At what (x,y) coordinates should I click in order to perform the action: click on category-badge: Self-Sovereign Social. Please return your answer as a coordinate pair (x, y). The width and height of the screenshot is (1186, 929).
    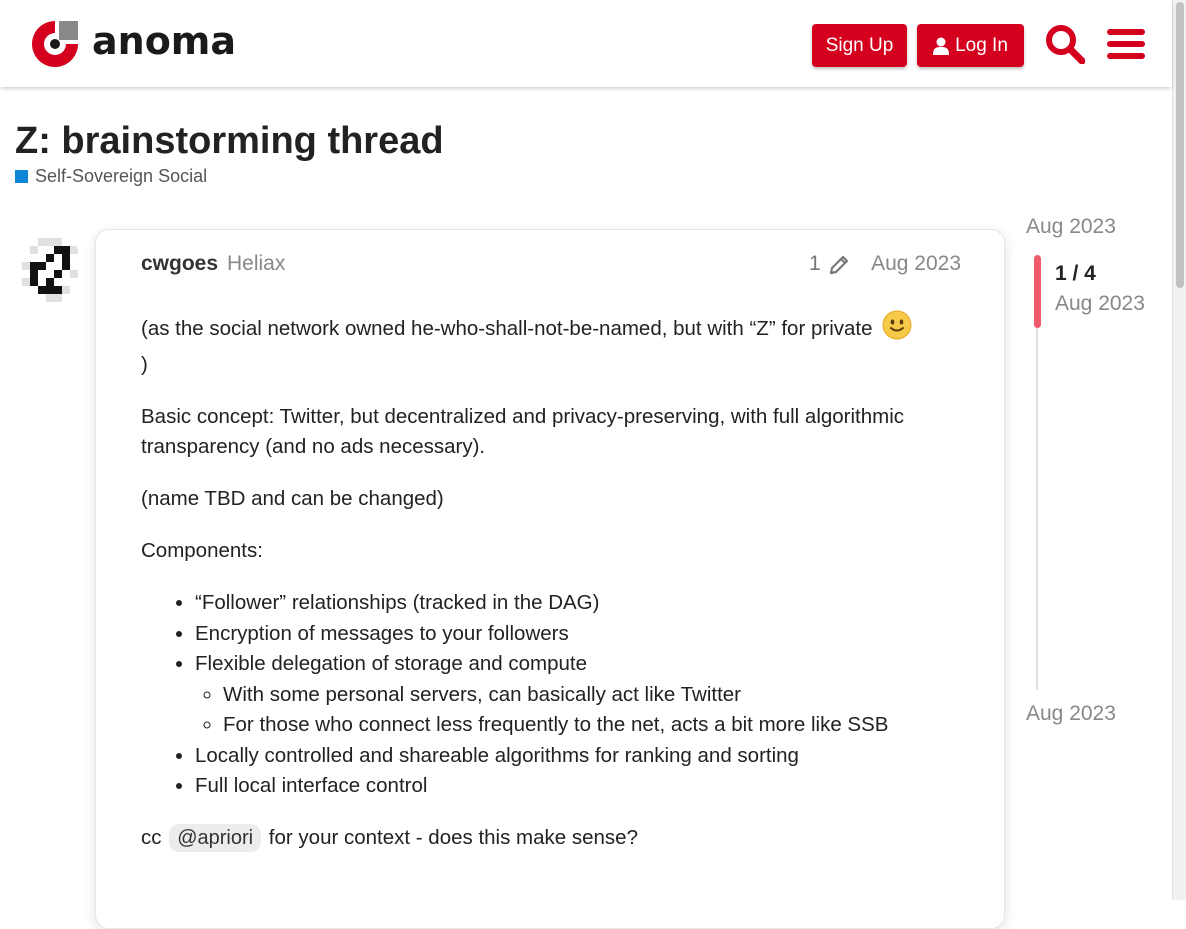
    Looking at the image, I should click on (111, 176).